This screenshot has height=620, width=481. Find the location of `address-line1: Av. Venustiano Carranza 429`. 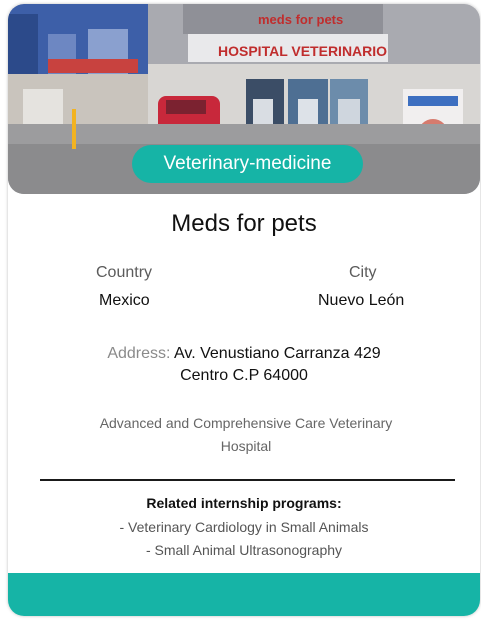

address-line1: Av. Venustiano Carranza 429 is located at coordinates (277, 353).